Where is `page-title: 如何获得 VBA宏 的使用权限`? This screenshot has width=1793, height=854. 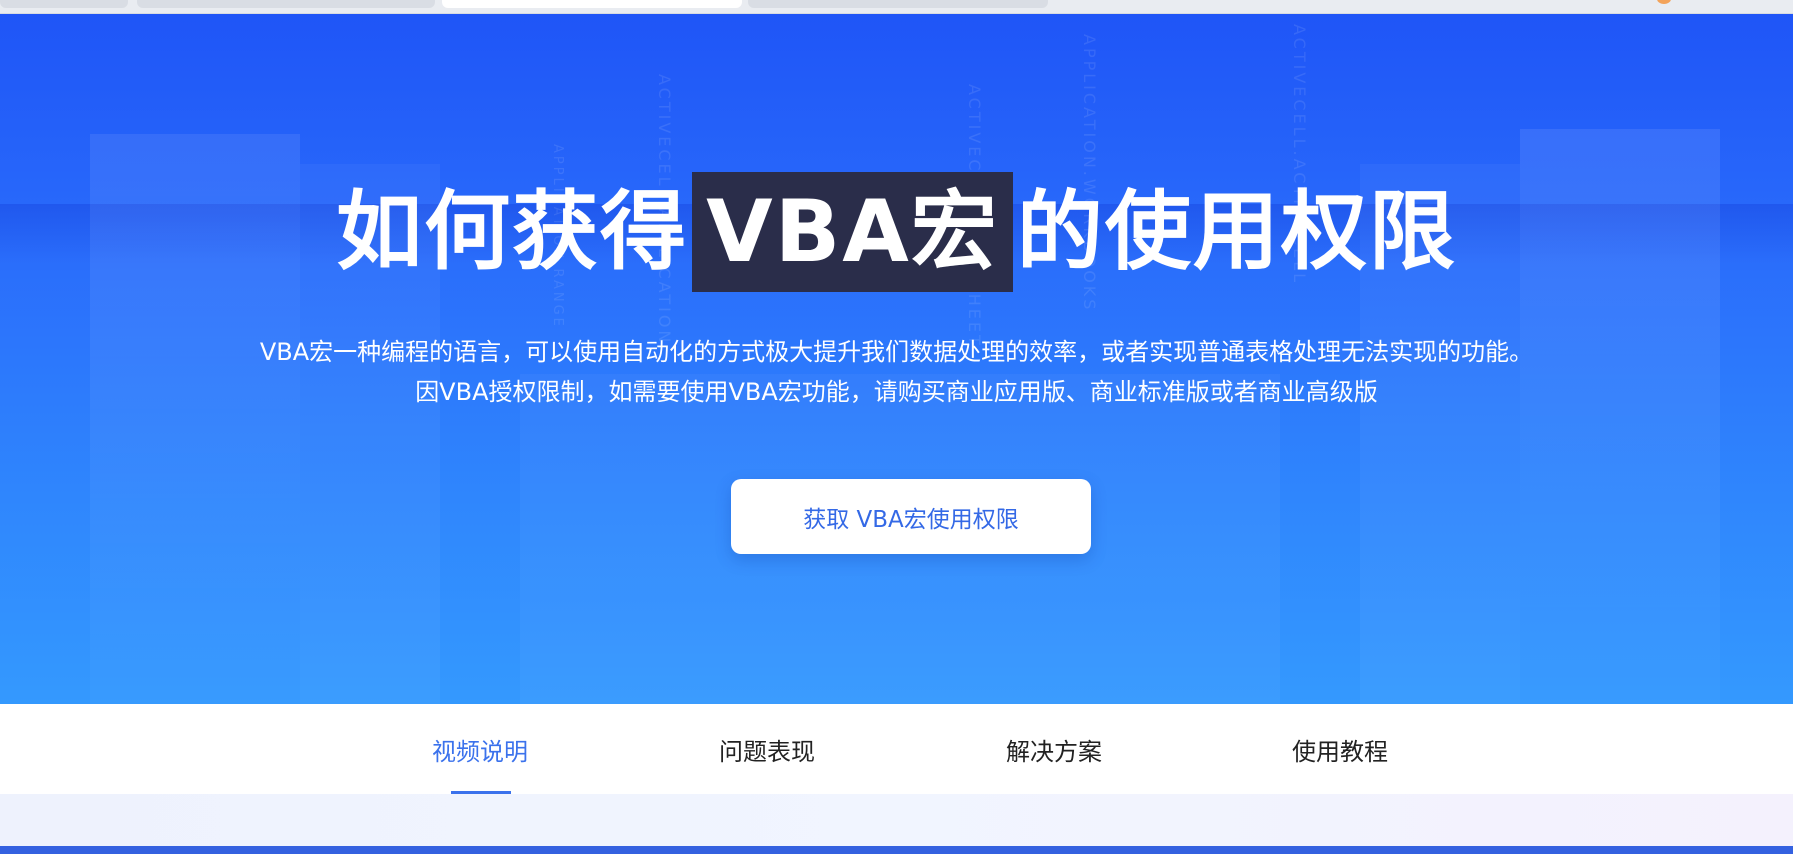 page-title: 如何获得 VBA宏 的使用权限 is located at coordinates (896, 232).